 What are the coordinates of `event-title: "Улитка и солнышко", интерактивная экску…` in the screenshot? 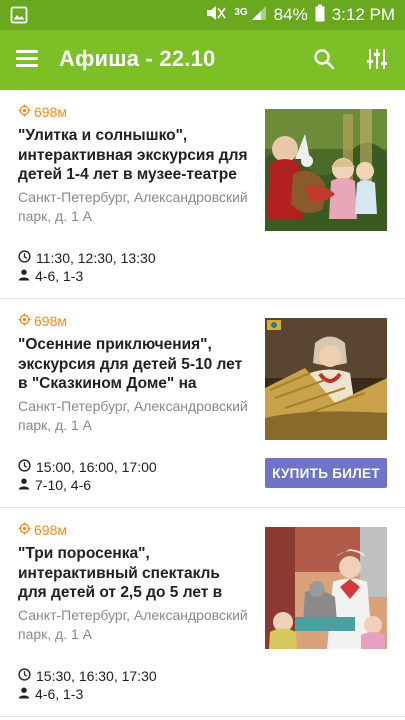 It's located at (134, 156).